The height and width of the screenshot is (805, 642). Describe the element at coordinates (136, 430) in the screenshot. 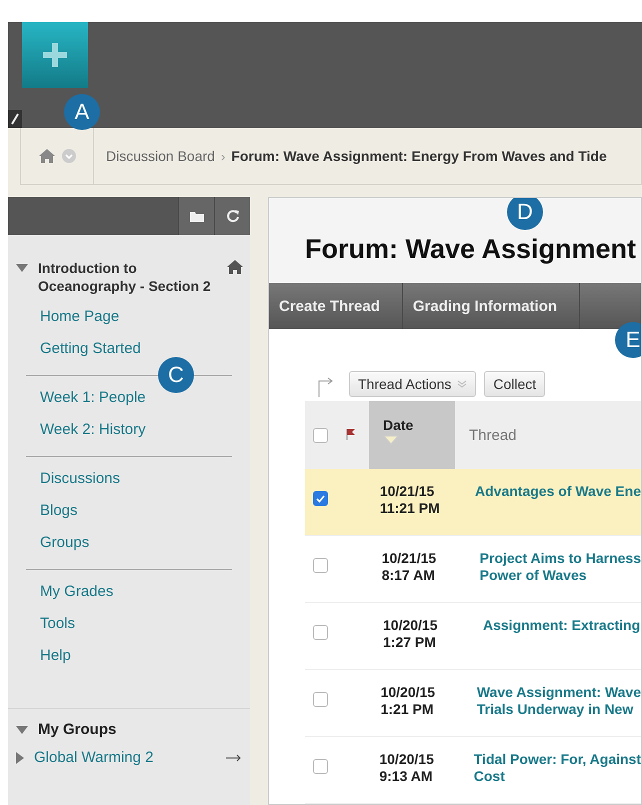

I see `course-menu-link: Week 2: History` at that location.